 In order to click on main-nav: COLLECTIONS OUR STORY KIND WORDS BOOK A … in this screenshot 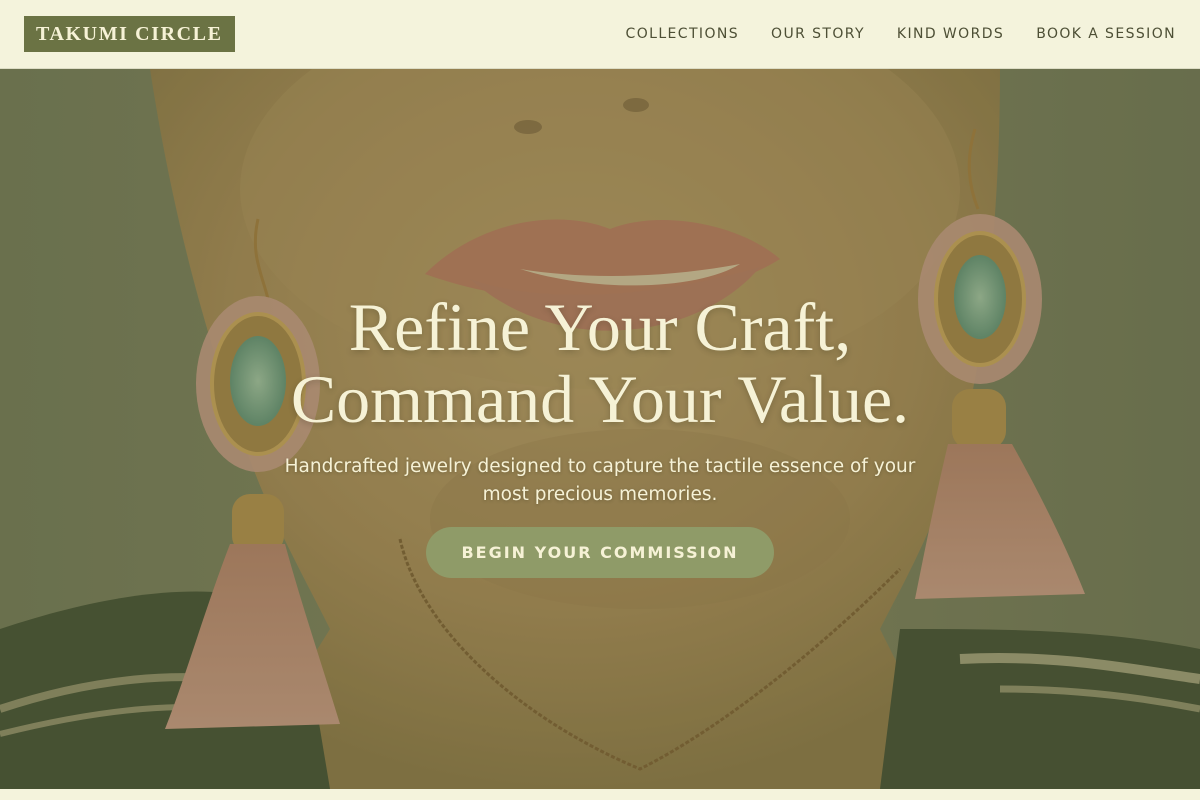, I will do `click(901, 34)`.